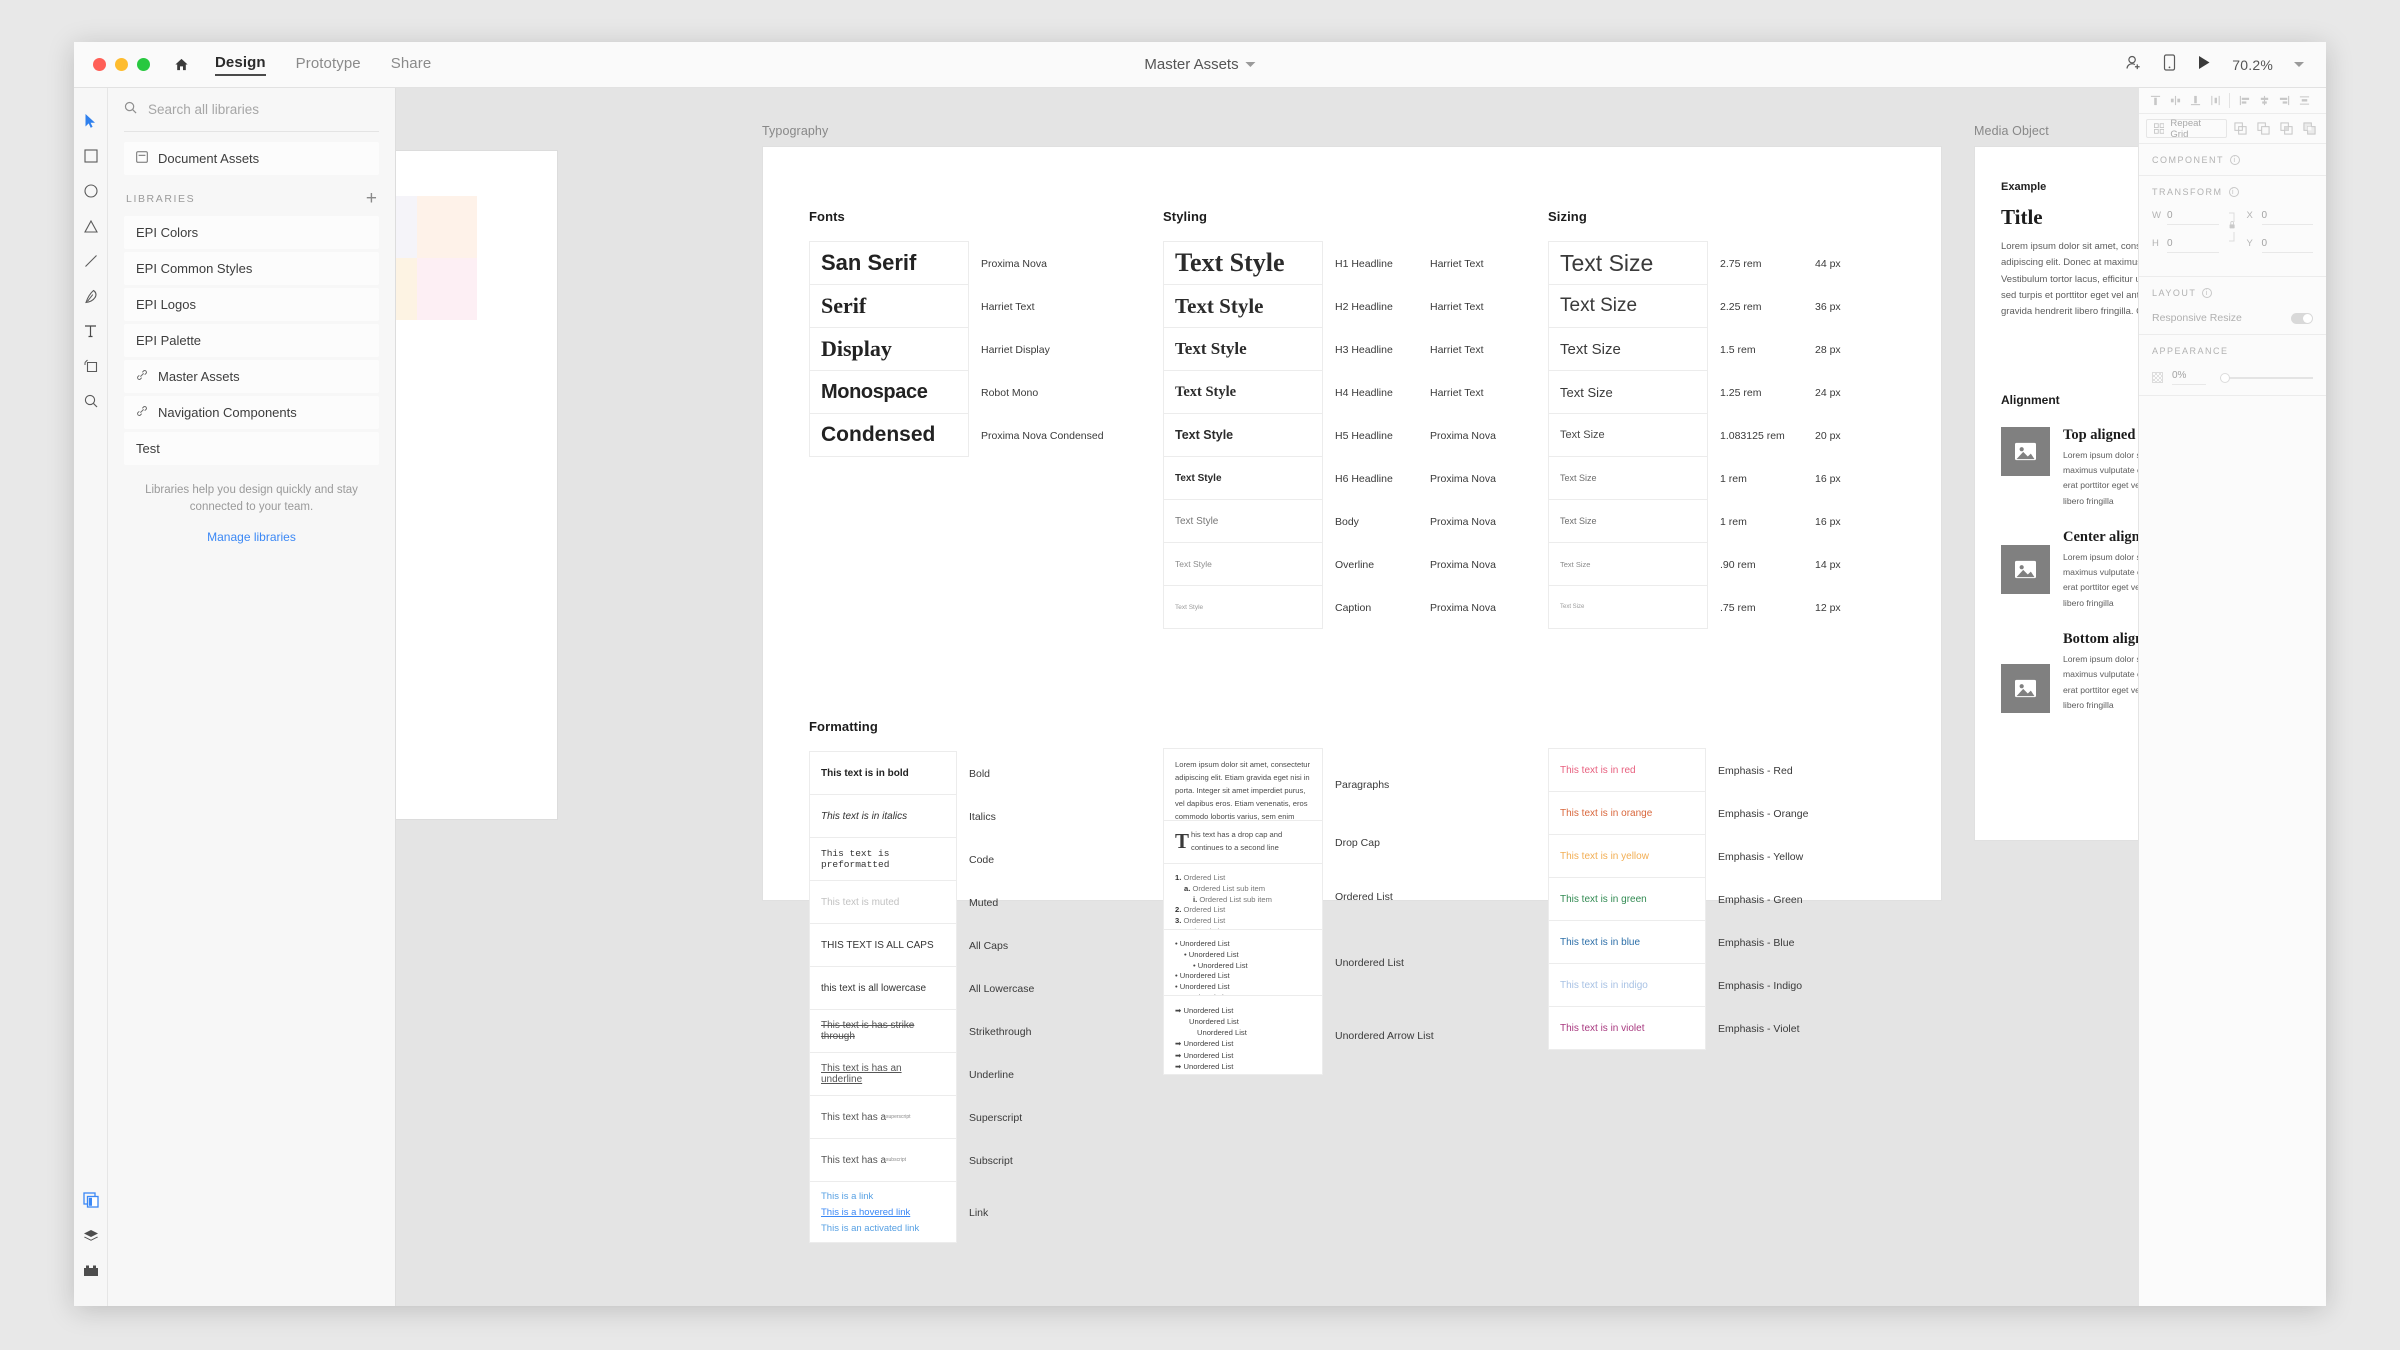 This screenshot has width=2400, height=1350. What do you see at coordinates (1347, 521) in the screenshot?
I see `style-name: Body` at bounding box center [1347, 521].